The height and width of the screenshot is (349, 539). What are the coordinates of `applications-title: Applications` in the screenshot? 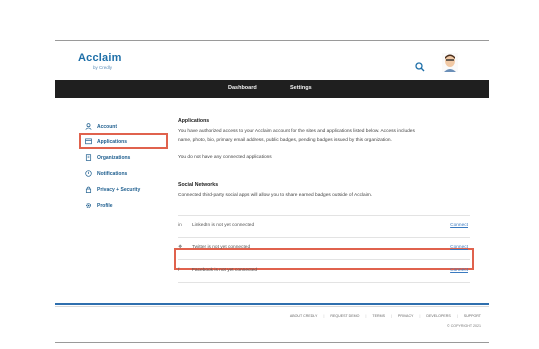 It's located at (194, 121).